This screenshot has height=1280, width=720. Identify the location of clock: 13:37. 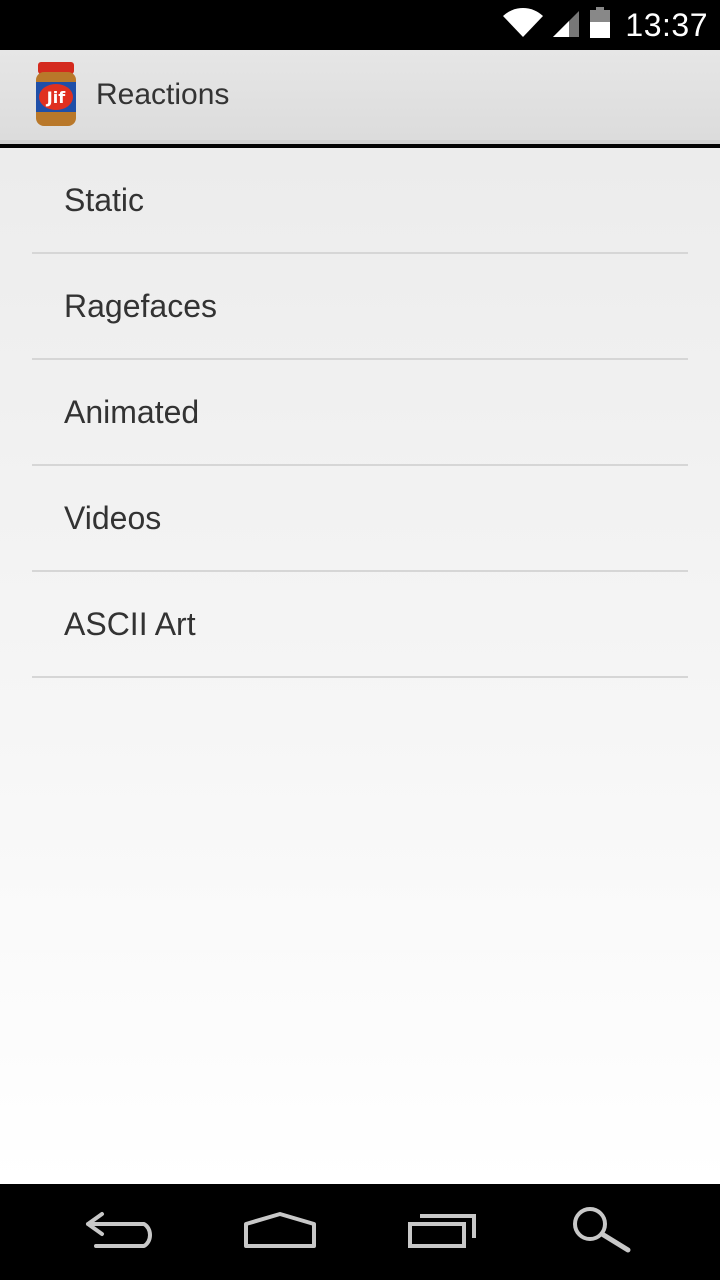
(666, 24).